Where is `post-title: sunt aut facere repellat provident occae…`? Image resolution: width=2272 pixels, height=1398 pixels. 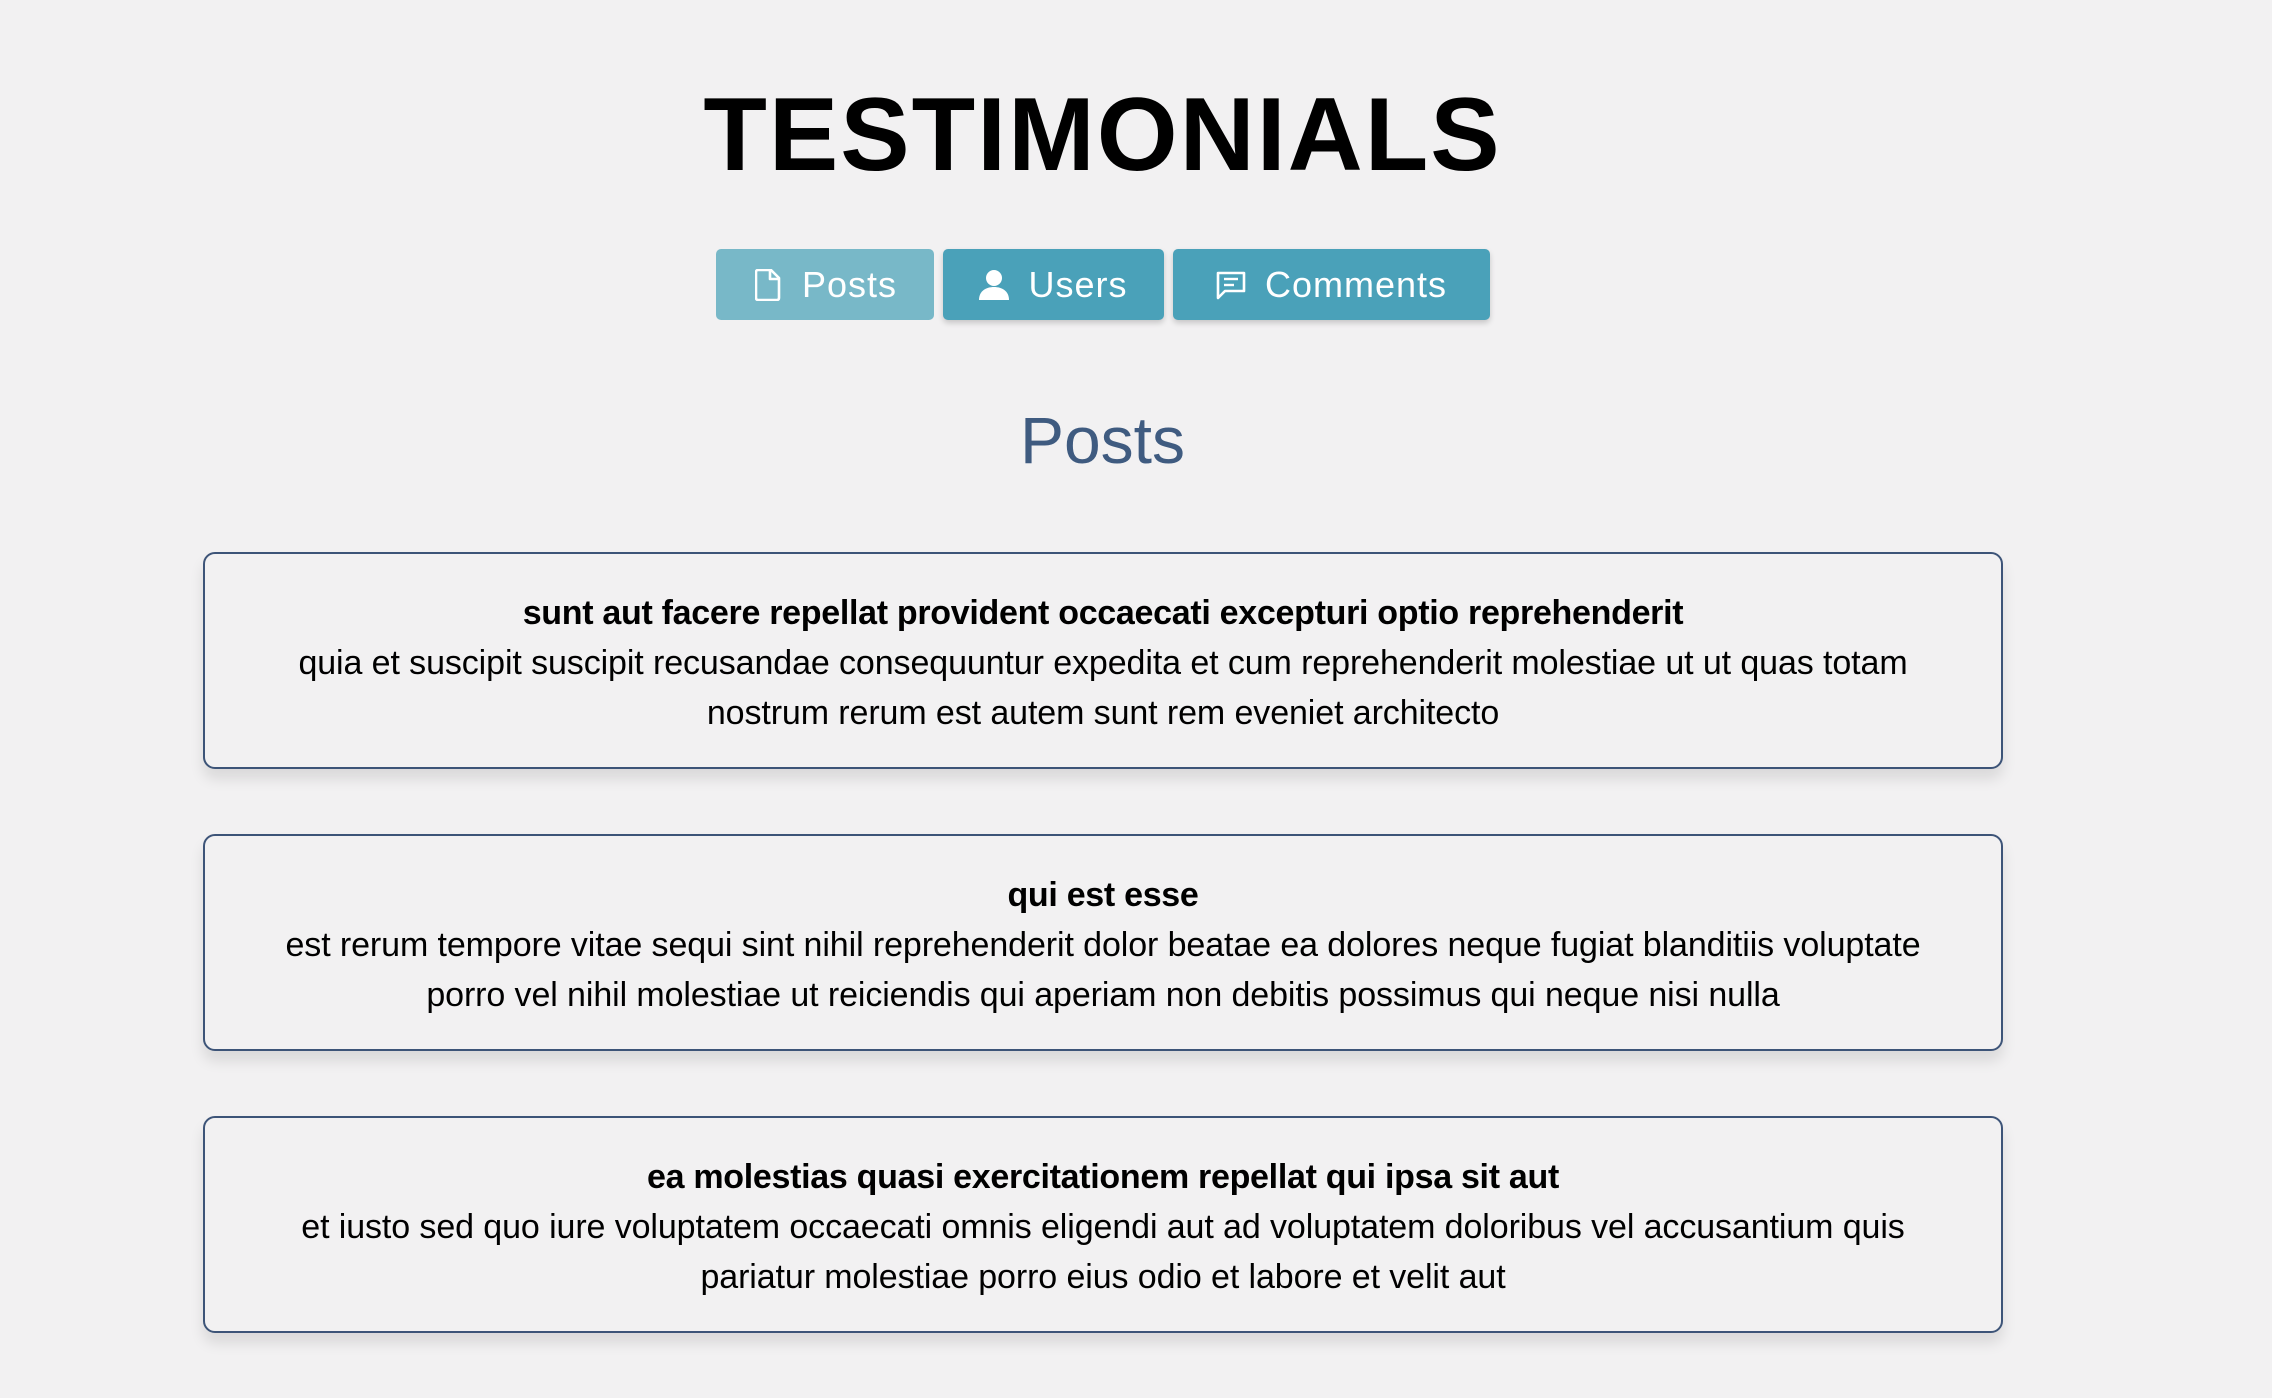
post-title: sunt aut facere repellat provident occae… is located at coordinates (1103, 613).